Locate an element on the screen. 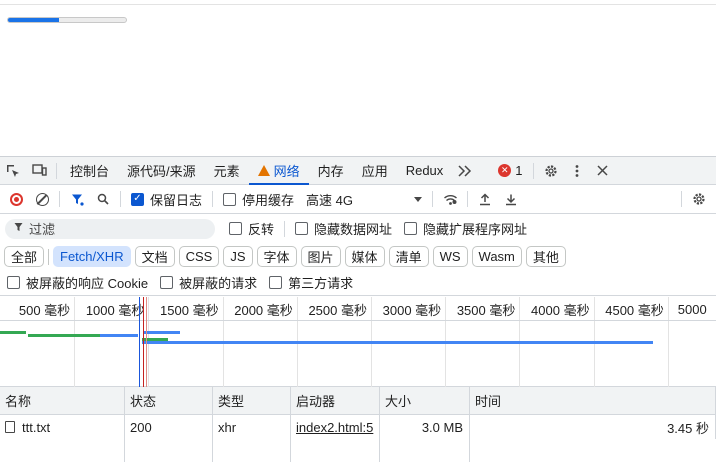 This screenshot has height=462, width=716. column-header: 类型 is located at coordinates (252, 401).